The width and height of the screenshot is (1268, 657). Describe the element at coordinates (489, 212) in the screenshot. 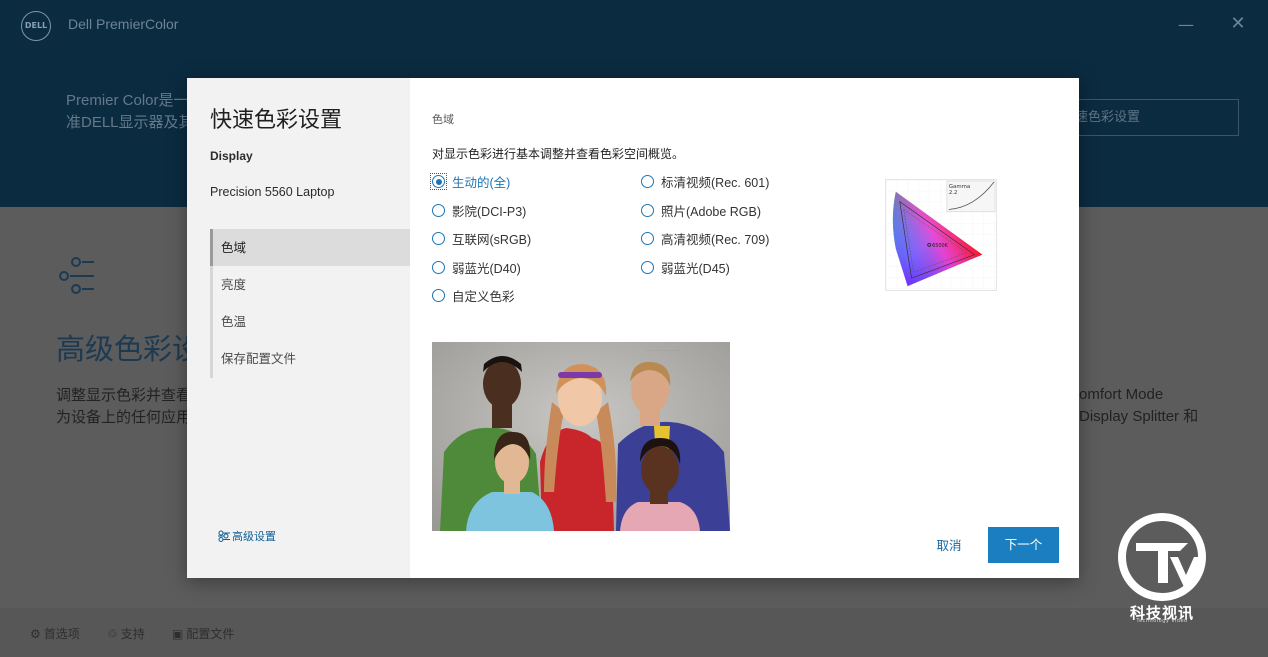

I see `radio-label: 影院(DCI-P3)` at that location.